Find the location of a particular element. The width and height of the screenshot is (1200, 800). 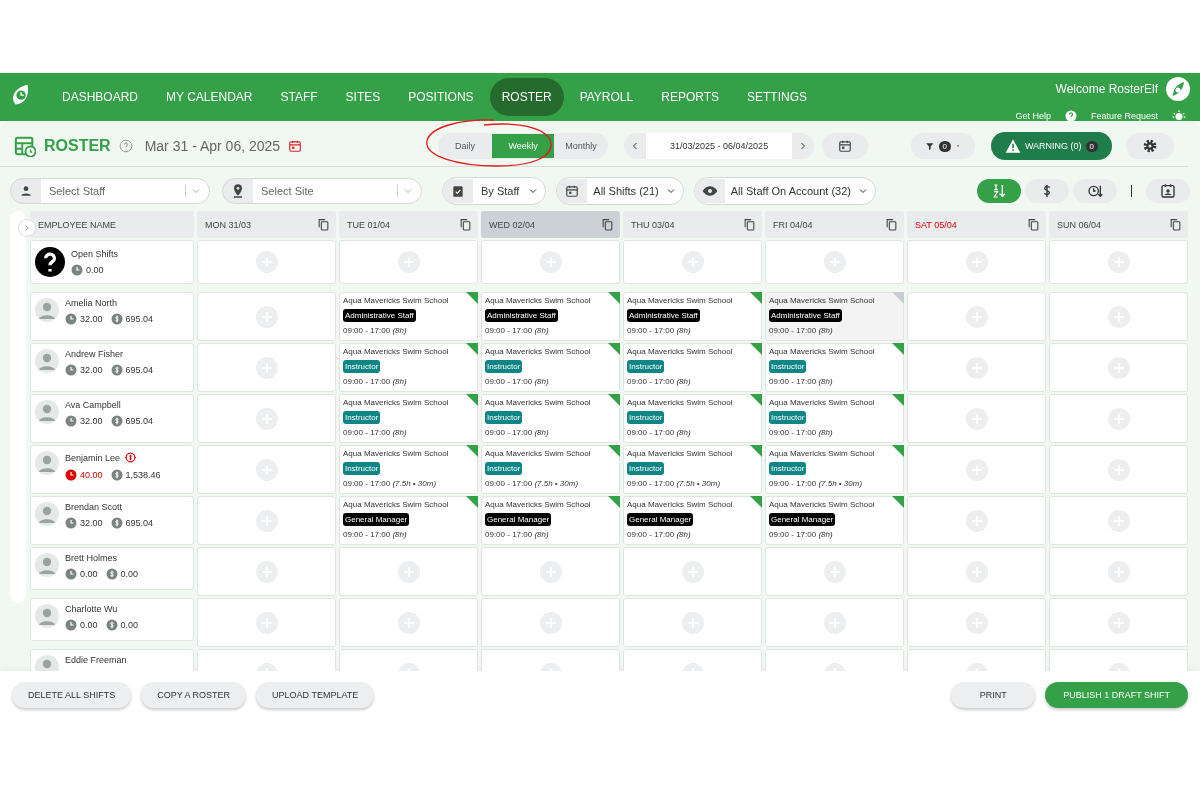

calendar-button is located at coordinates (845, 146).